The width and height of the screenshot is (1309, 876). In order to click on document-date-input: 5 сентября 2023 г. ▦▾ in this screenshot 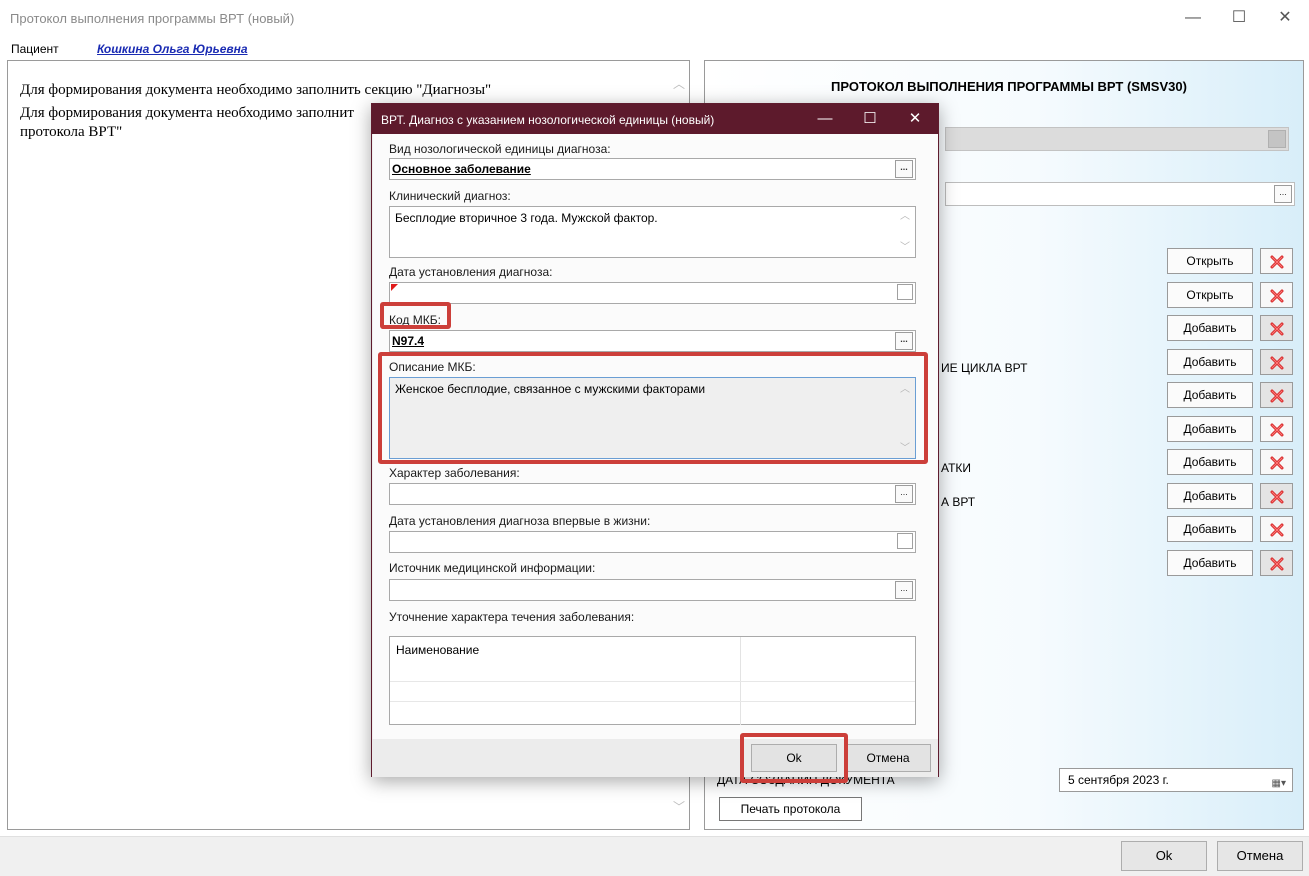, I will do `click(1176, 780)`.